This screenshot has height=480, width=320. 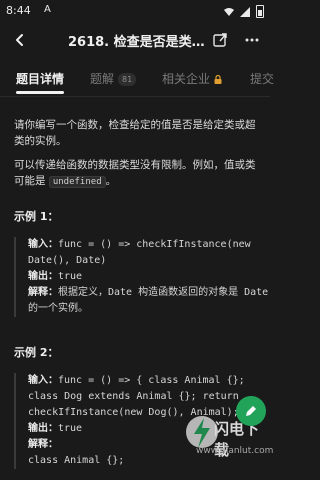 What do you see at coordinates (43, 244) in the screenshot?
I see `example-1-input-label: 输入：` at bounding box center [43, 244].